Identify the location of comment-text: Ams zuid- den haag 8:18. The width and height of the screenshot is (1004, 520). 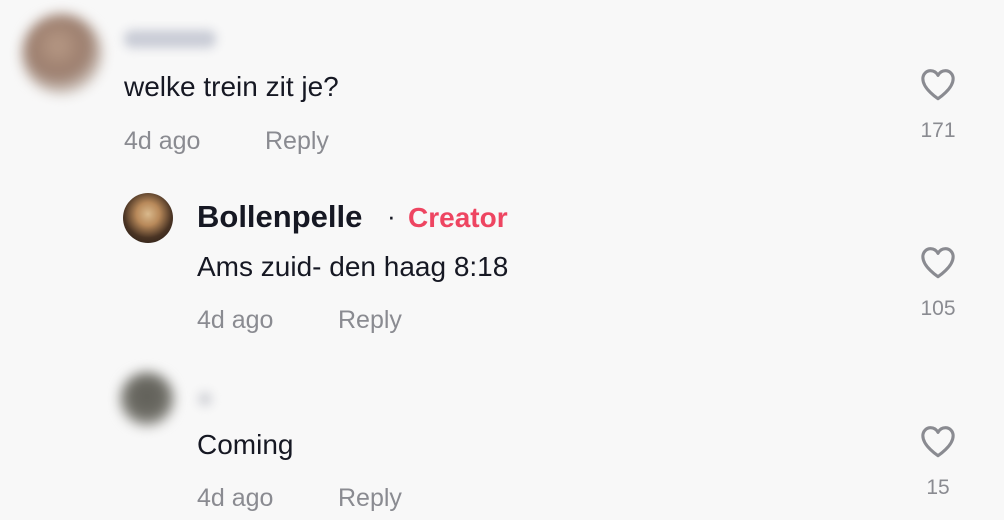
(353, 266).